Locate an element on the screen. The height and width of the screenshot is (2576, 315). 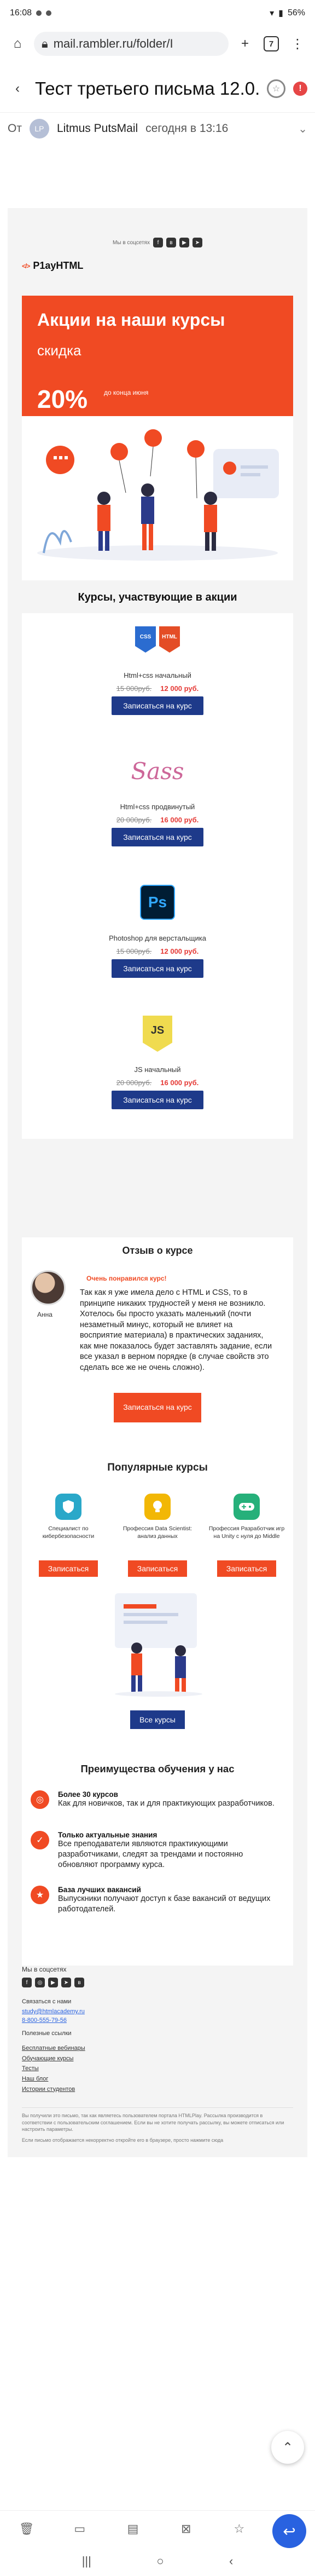
reviewer-avatar is located at coordinates (48, 1287).